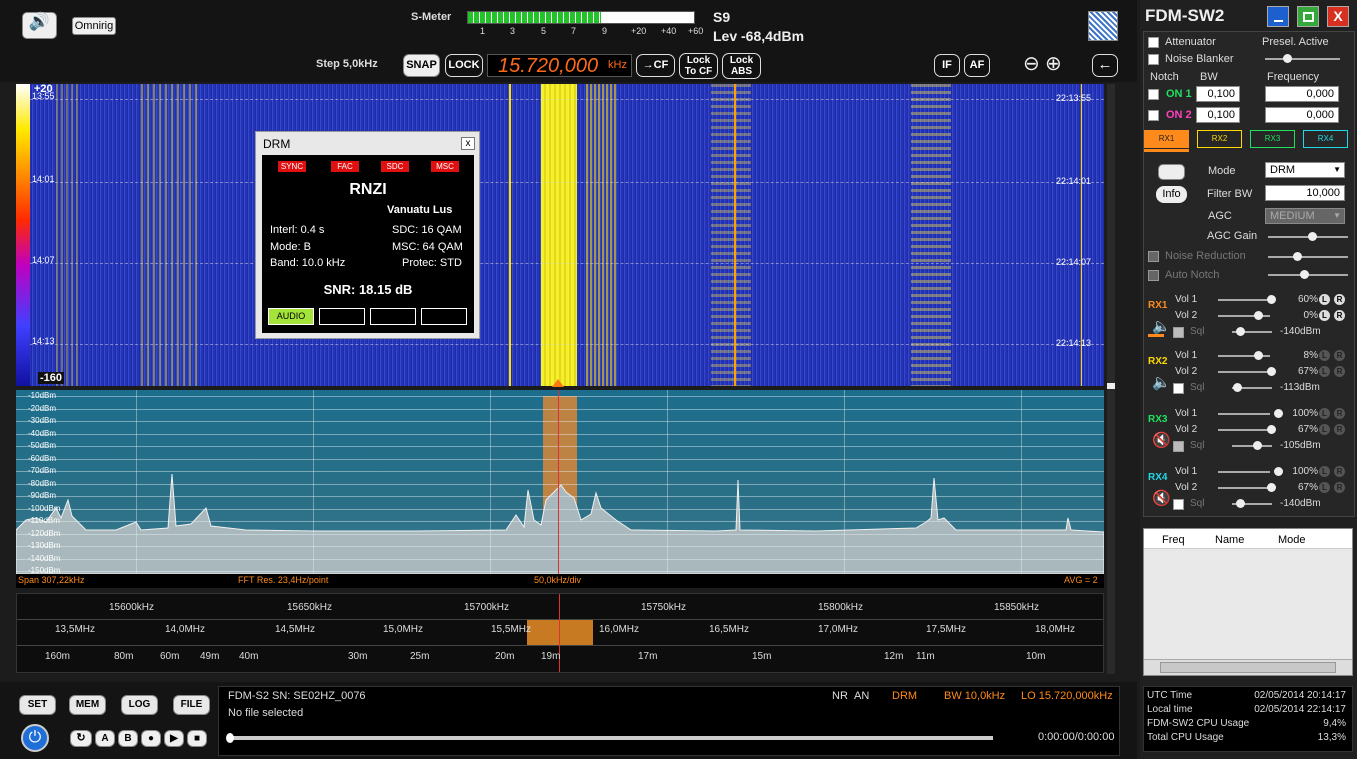 Image resolution: width=1357 pixels, height=759 pixels. What do you see at coordinates (1166, 139) in the screenshot?
I see `rx-tab-1: RX1` at bounding box center [1166, 139].